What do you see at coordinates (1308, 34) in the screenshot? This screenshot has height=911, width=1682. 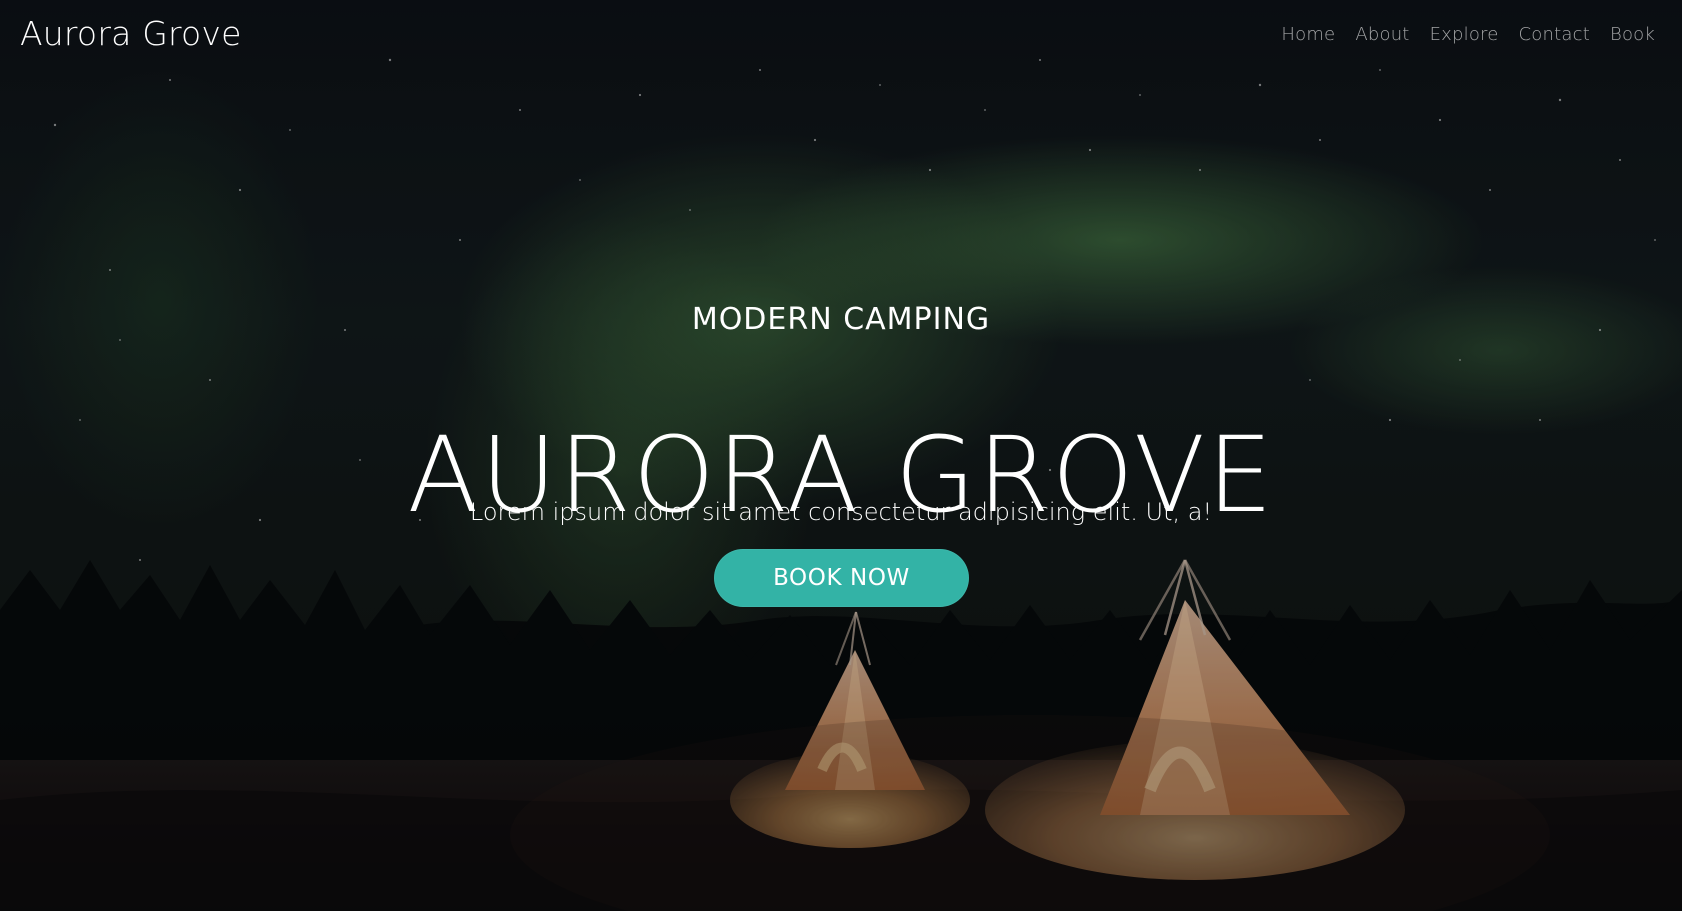 I see `nav-home: Home` at bounding box center [1308, 34].